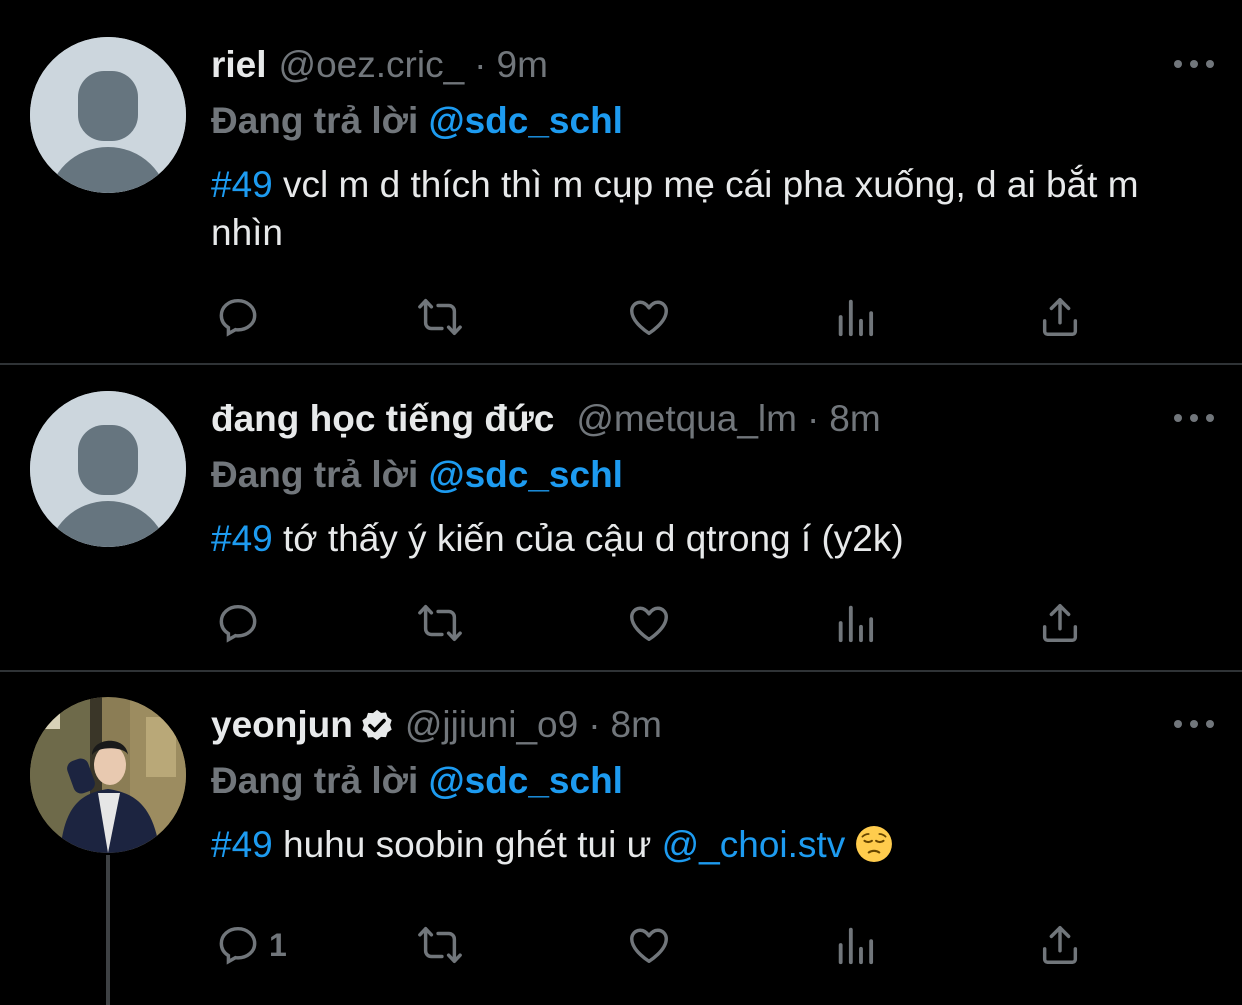 Image resolution: width=1242 pixels, height=1005 pixels. What do you see at coordinates (239, 65) in the screenshot?
I see `display-name: riel` at bounding box center [239, 65].